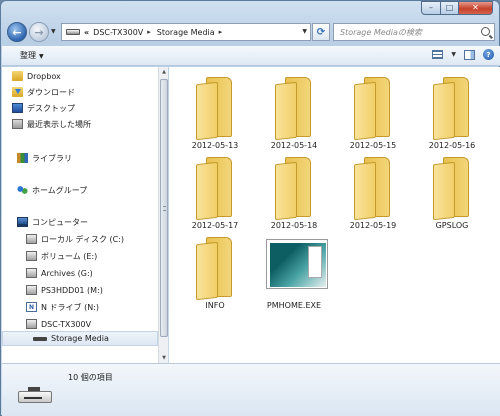  I want to click on nav-item-computer: コンピューター, so click(48, 222).